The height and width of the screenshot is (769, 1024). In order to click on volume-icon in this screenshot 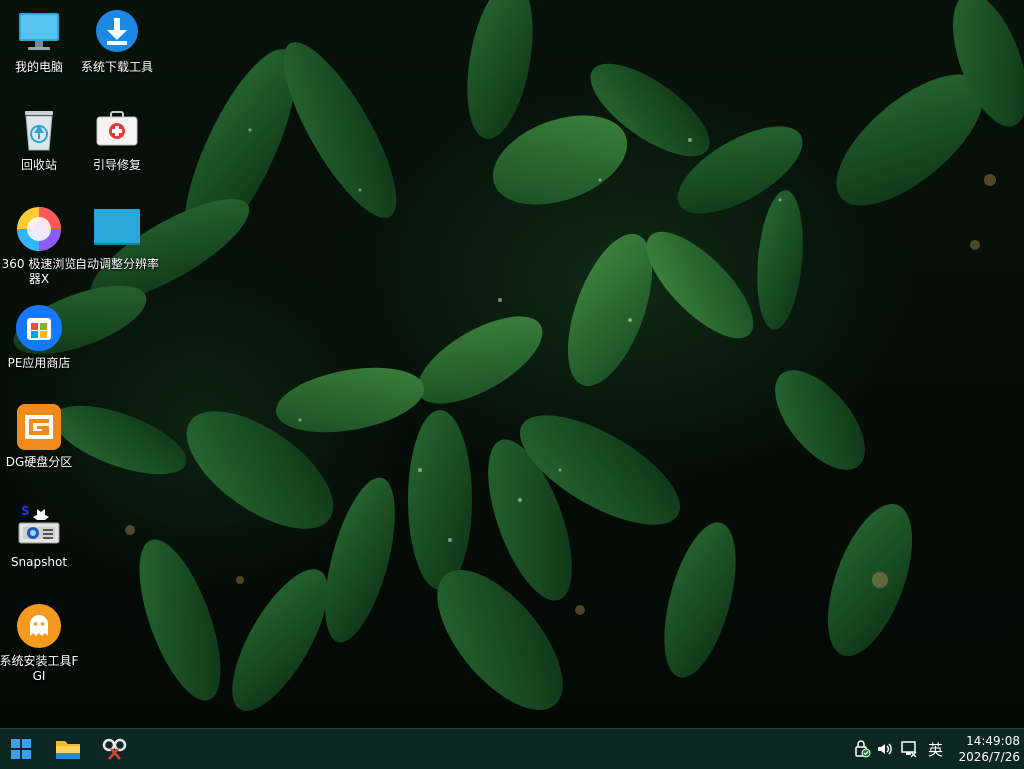, I will do `click(885, 749)`.